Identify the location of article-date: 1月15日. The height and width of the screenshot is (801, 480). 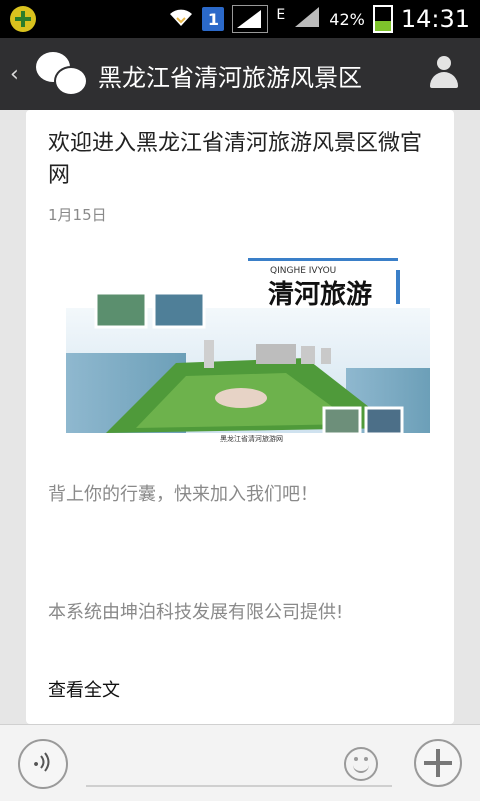
(77, 215).